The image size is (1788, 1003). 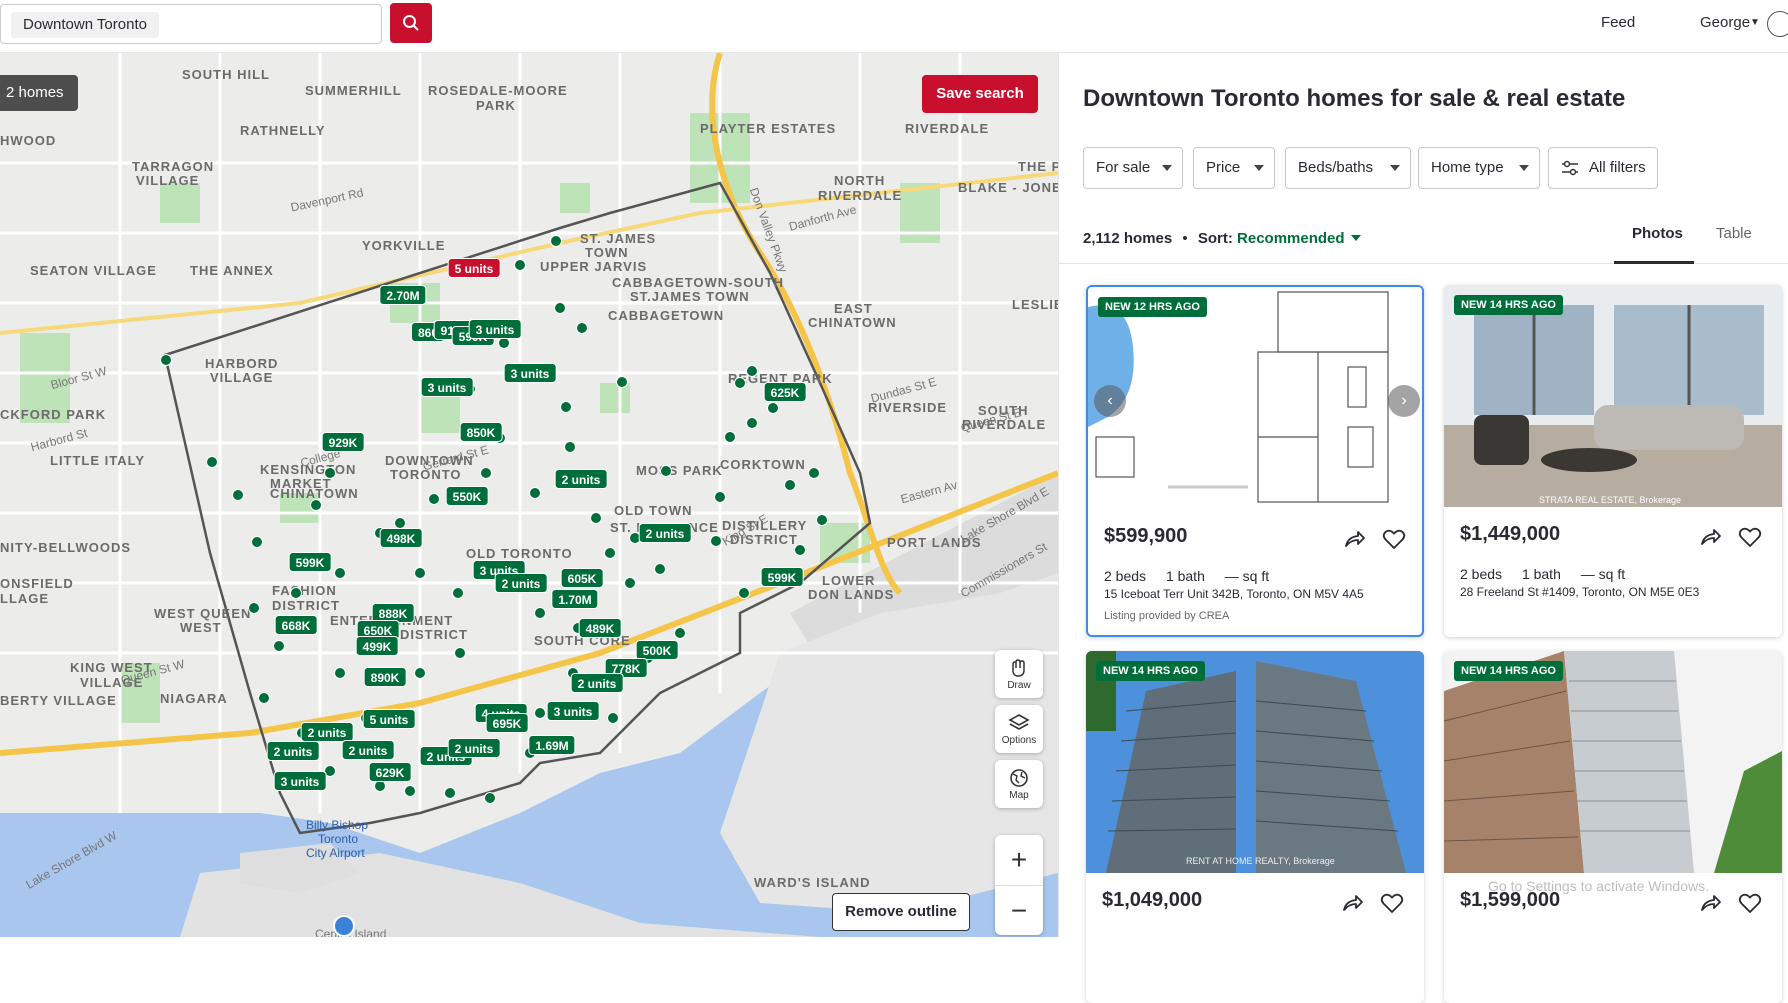 What do you see at coordinates (507, 723) in the screenshot?
I see `map-price-pin: 695K` at bounding box center [507, 723].